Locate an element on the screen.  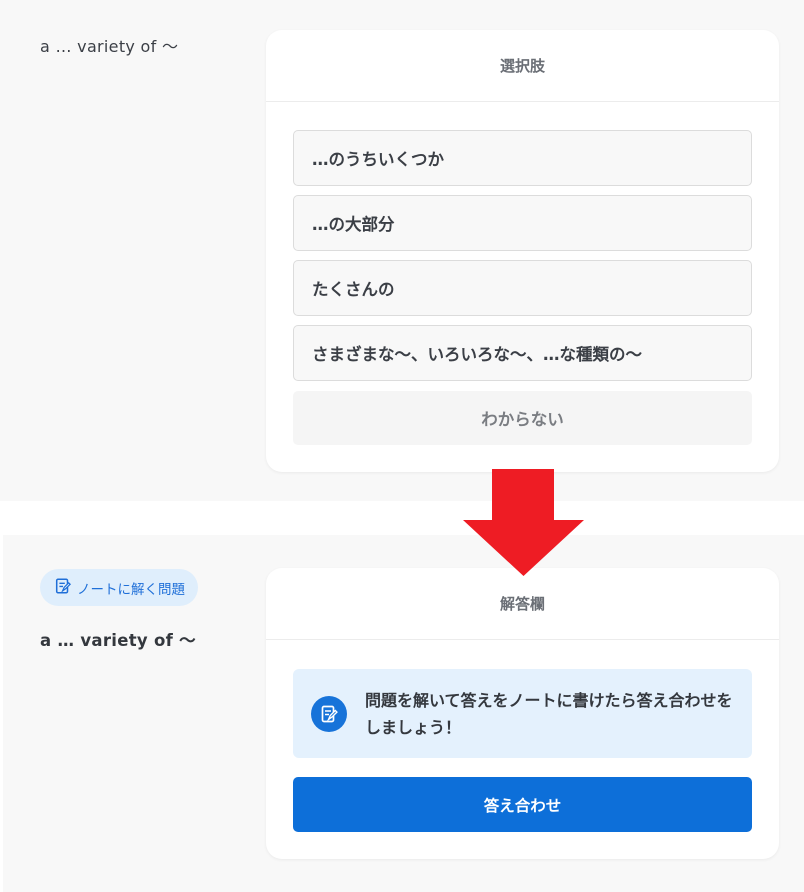
notice-box: 問題を解いて答えをノートに書けたら答え合わせをしましょう！ is located at coordinates (522, 713).